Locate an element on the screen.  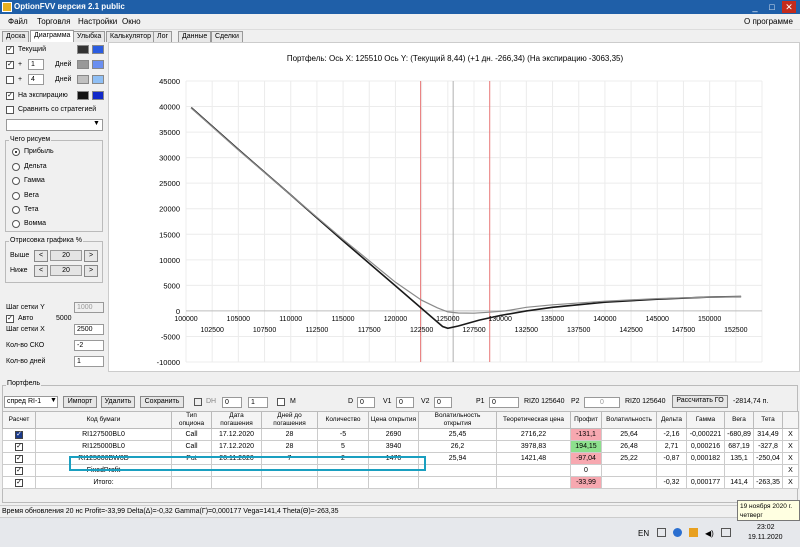
table-cell: -0,87 is located at coordinates (671, 458).